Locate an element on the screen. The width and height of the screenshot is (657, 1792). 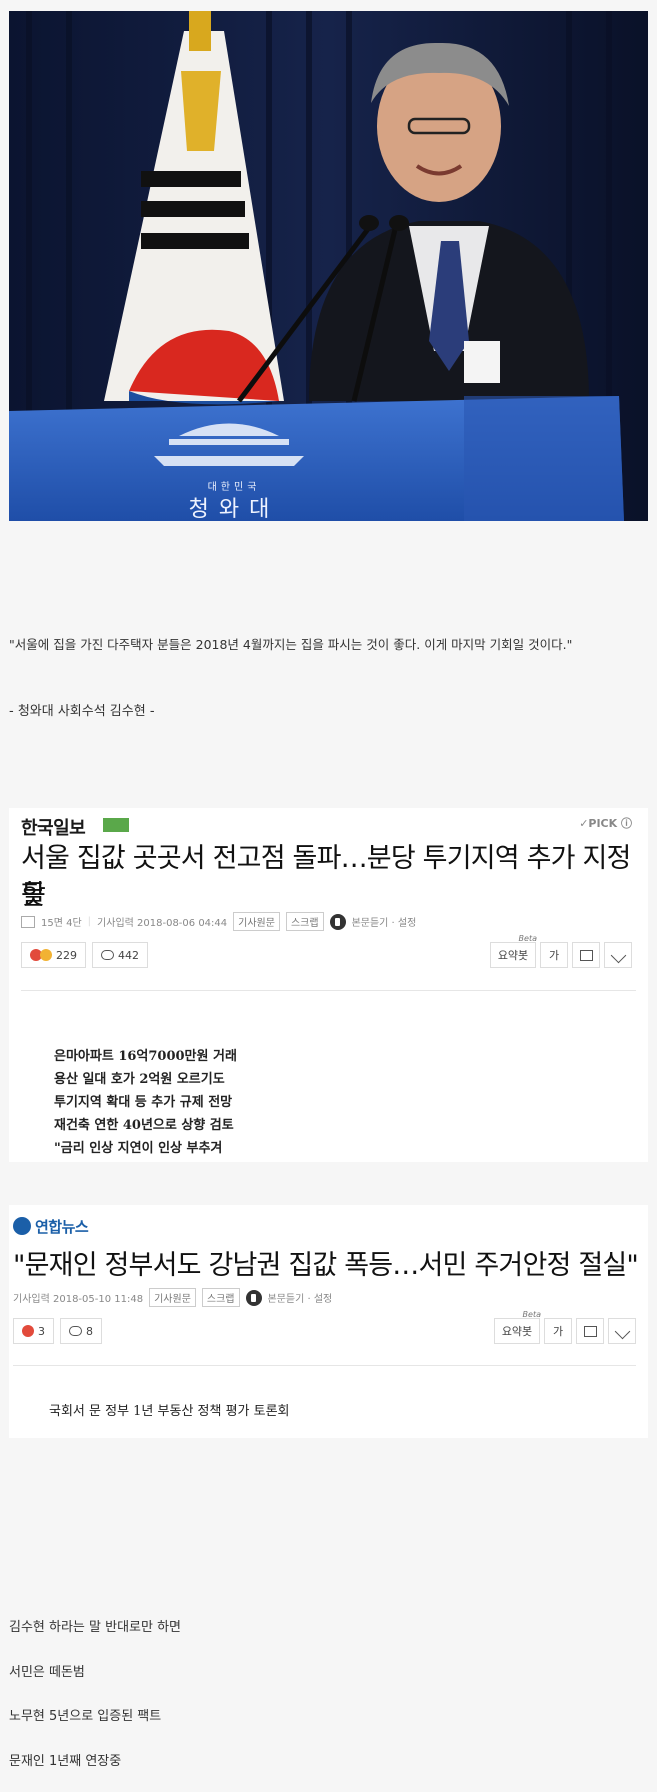
article1-subhead-1: 은마아파트 16억7000만원 거래 is located at coordinates (145, 1056).